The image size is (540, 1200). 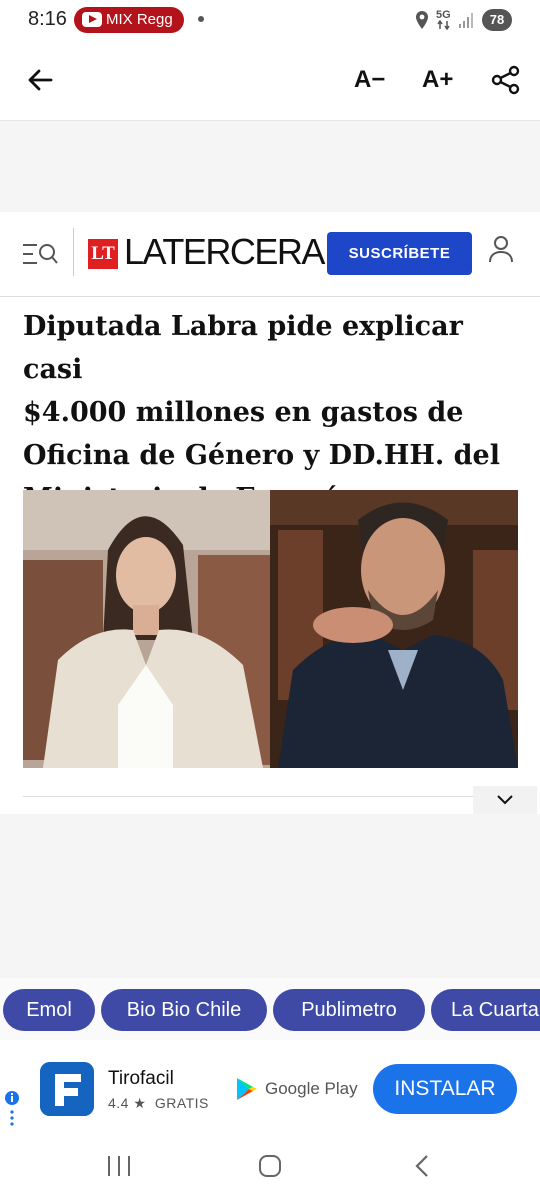 What do you see at coordinates (103, 254) in the screenshot?
I see `logo-mark: LT` at bounding box center [103, 254].